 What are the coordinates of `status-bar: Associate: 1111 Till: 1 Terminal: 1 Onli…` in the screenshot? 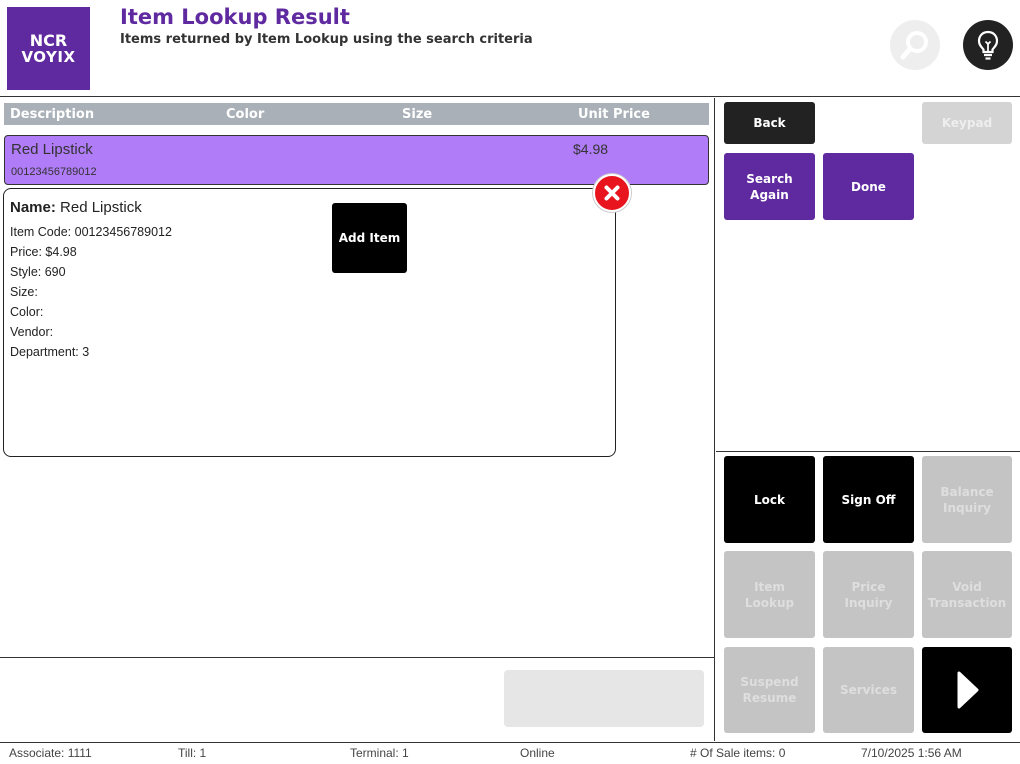 It's located at (510, 753).